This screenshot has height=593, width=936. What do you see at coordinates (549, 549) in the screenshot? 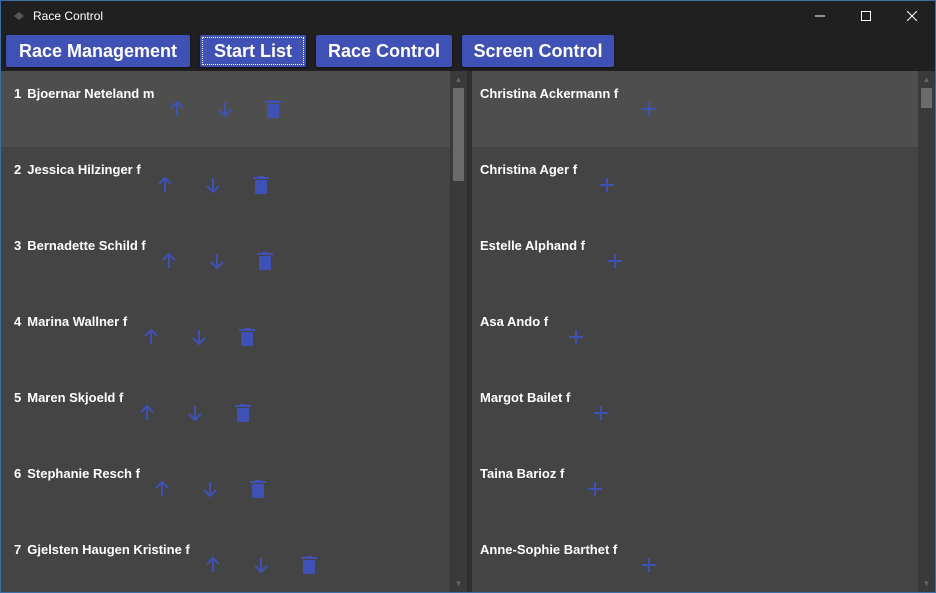
I see `racer-name: Anne-Sophie Barthet f` at bounding box center [549, 549].